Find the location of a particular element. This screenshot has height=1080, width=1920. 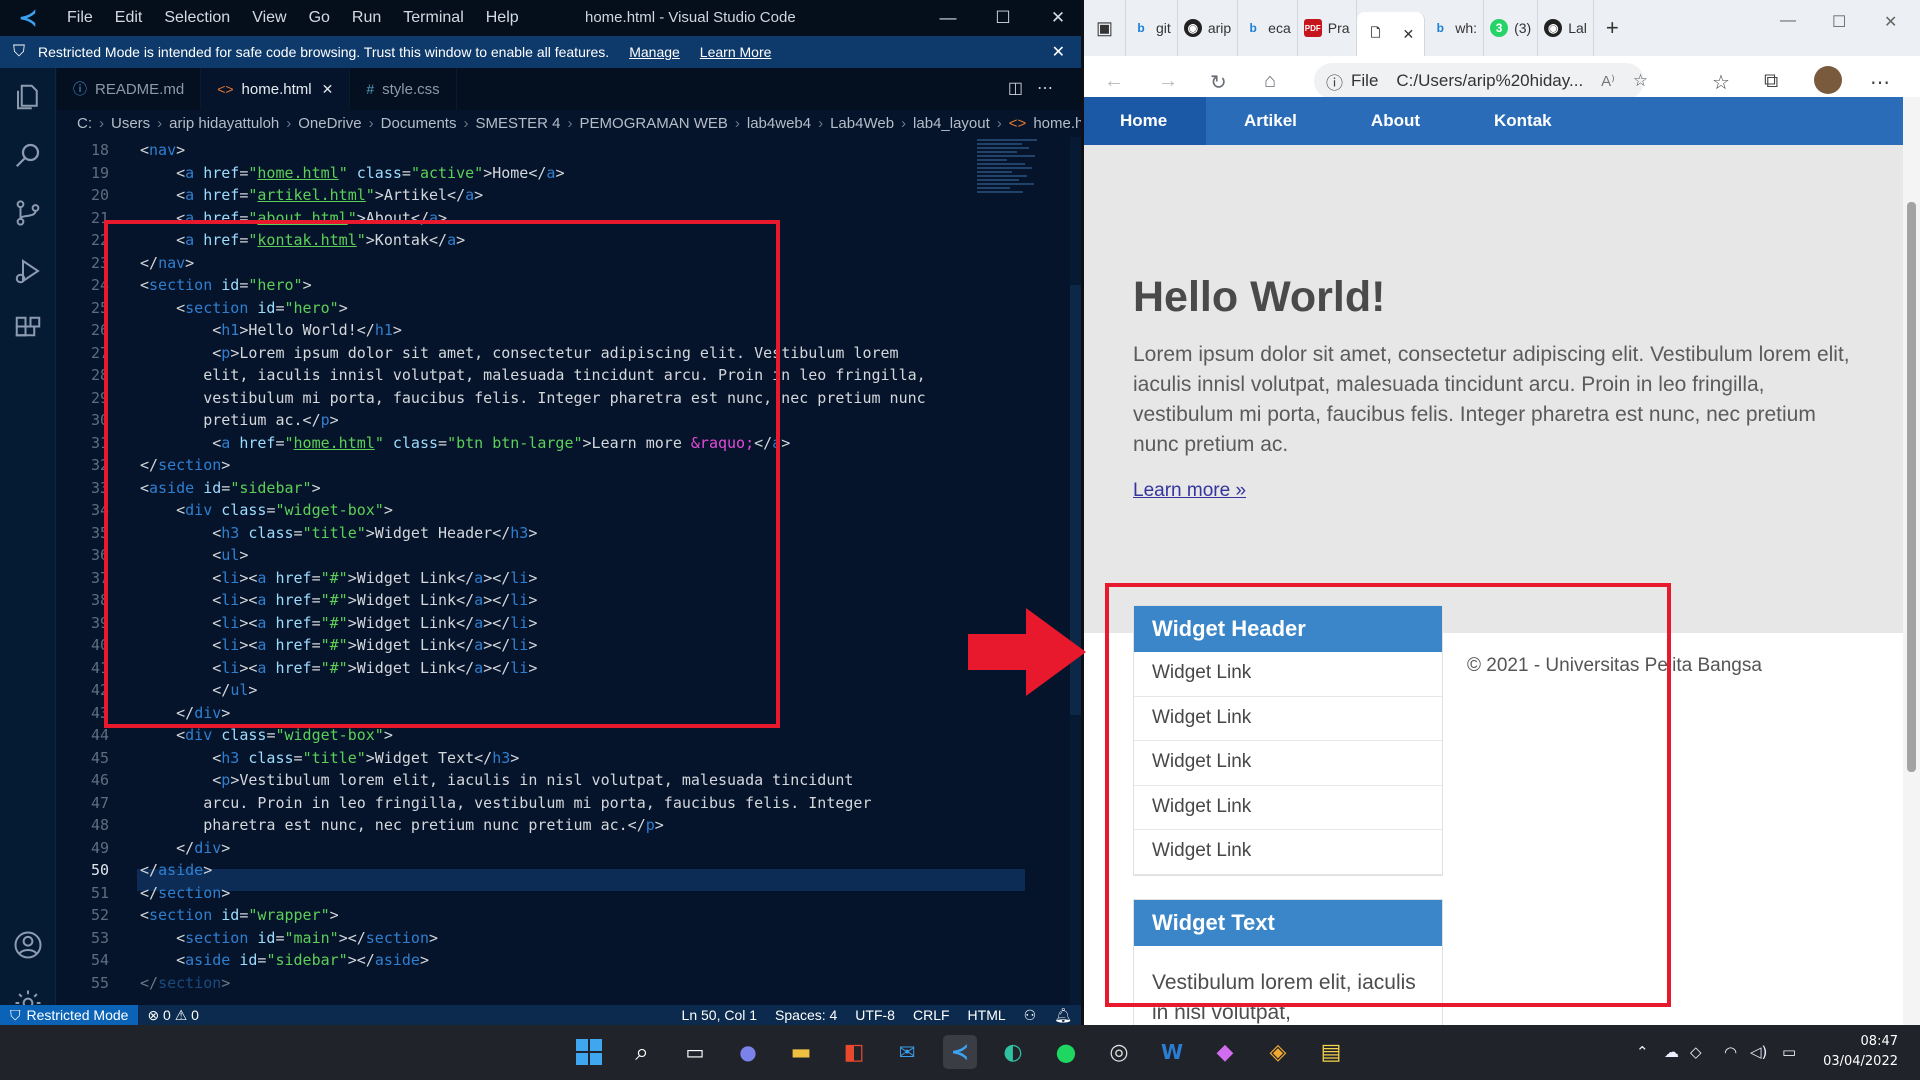

breadcrumb-item: PEMOGRAMAN WEB is located at coordinates (654, 123).